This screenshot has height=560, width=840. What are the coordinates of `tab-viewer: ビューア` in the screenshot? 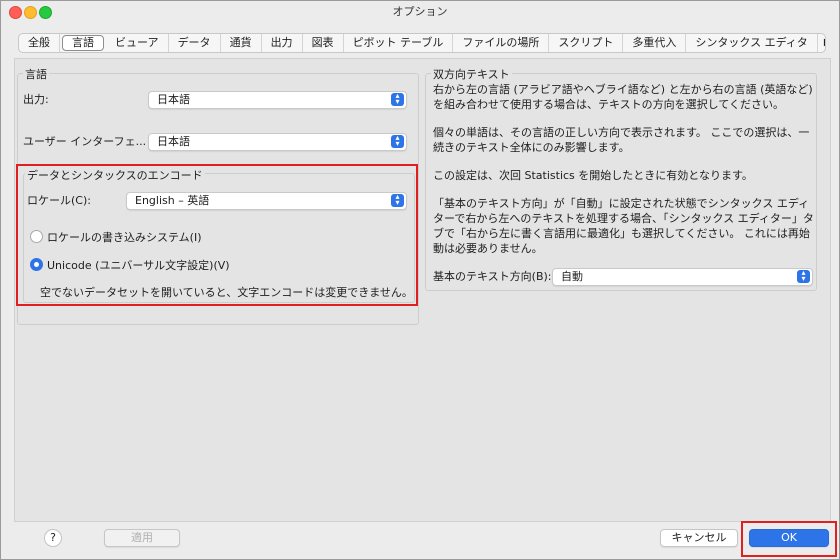 It's located at (137, 43).